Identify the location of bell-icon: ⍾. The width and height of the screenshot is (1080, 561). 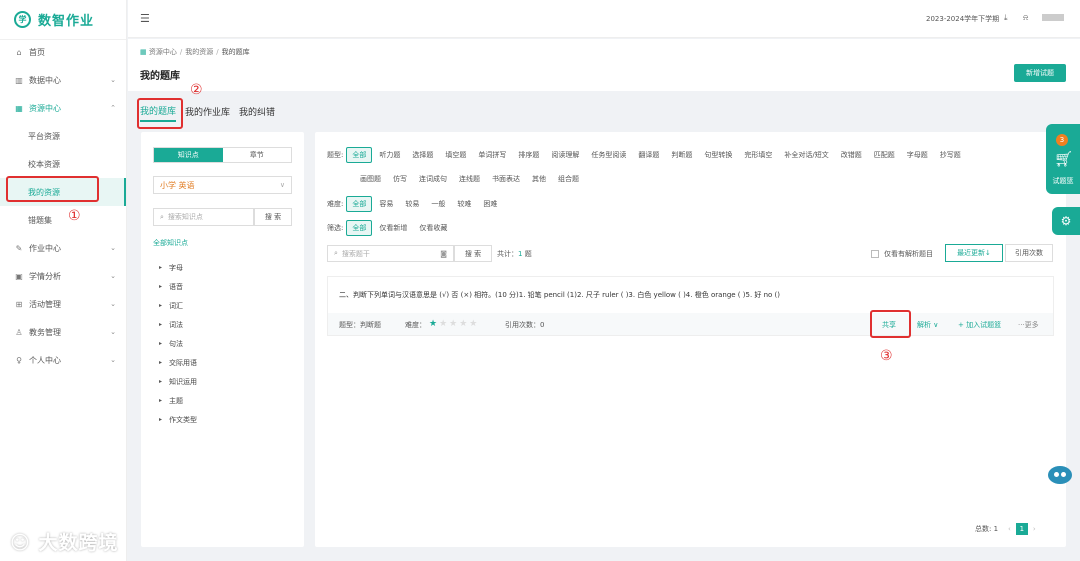
(1025, 18).